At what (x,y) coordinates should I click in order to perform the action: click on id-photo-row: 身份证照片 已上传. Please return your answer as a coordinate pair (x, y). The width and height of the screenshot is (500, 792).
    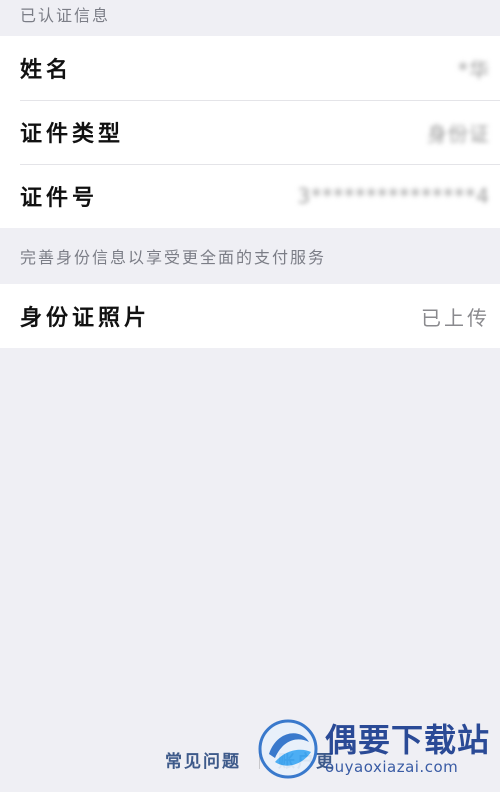
    Looking at the image, I should click on (250, 316).